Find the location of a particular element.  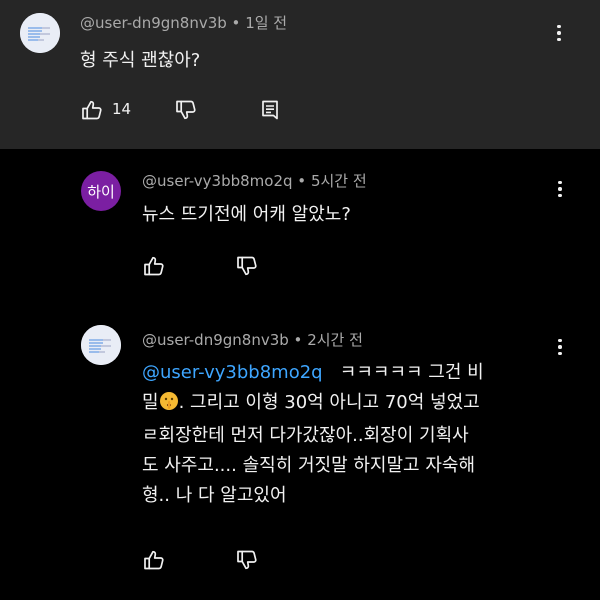

comment-header: @user-dn9gn8nv3b • 1일 전 is located at coordinates (183, 22).